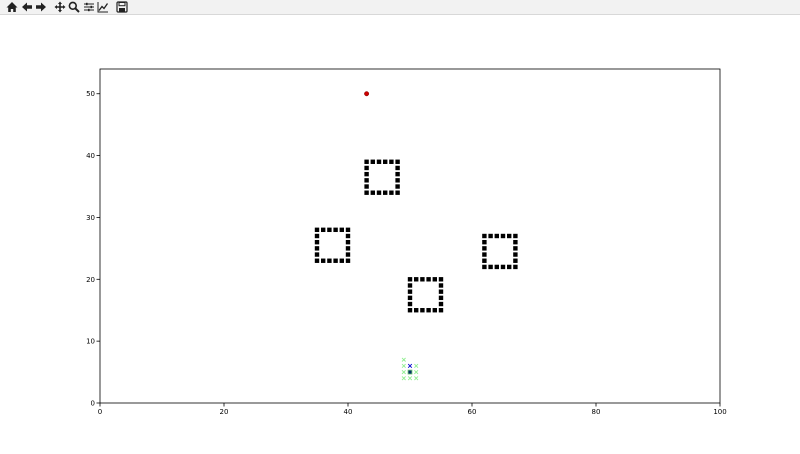  I want to click on save-button, so click(121, 7).